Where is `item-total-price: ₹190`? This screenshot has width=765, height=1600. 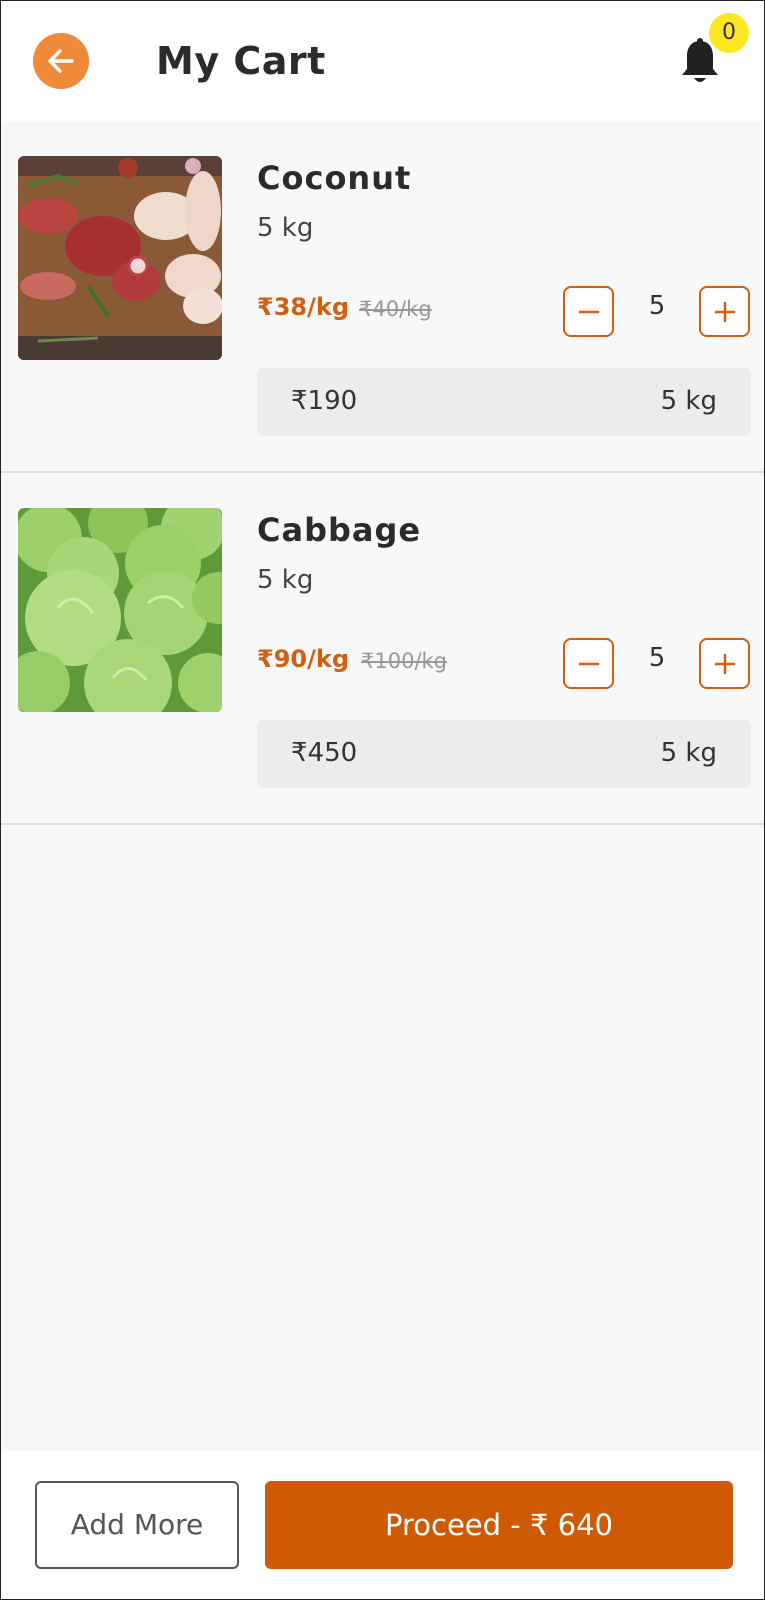 item-total-price: ₹190 is located at coordinates (324, 401).